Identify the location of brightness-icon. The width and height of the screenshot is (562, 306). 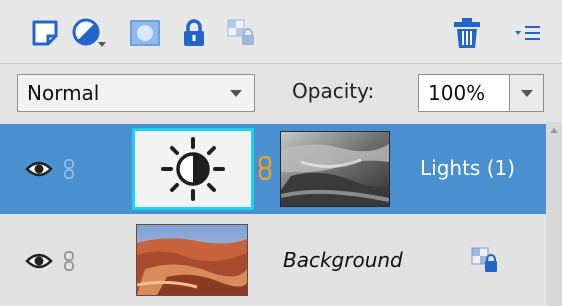
(193, 169).